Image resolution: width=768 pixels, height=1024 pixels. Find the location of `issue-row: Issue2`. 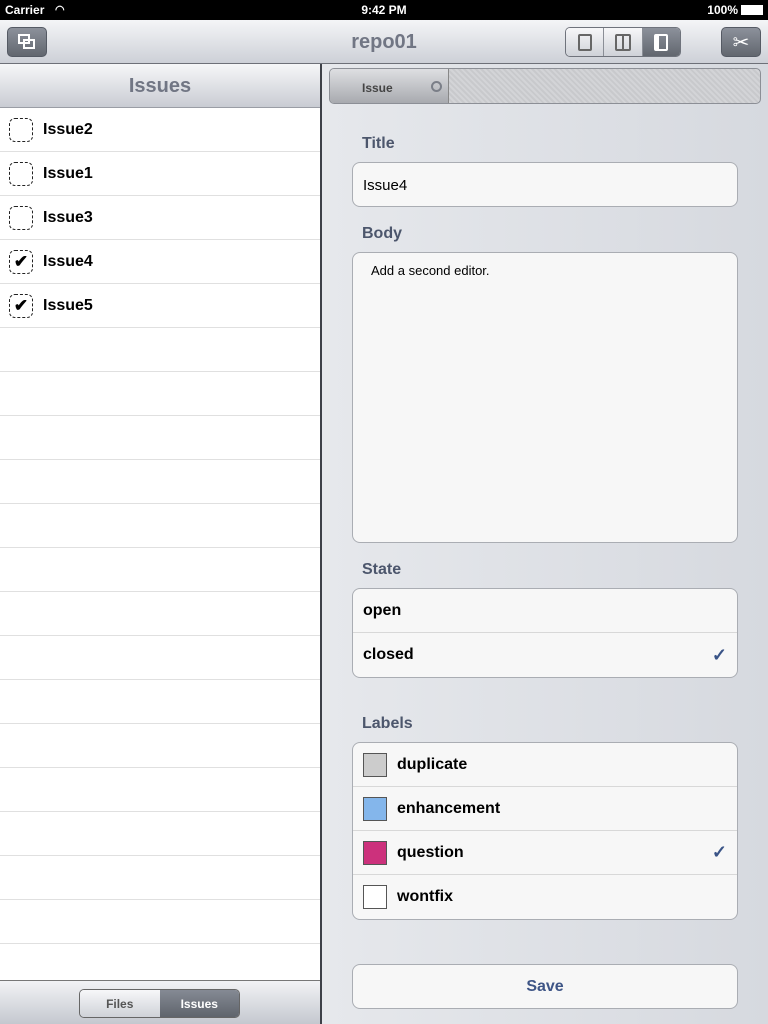

issue-row: Issue2 is located at coordinates (160, 130).